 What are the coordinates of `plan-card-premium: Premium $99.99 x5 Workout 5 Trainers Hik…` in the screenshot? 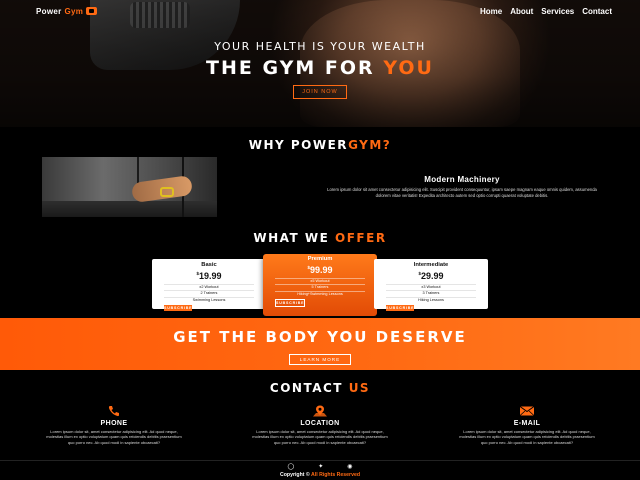 It's located at (320, 285).